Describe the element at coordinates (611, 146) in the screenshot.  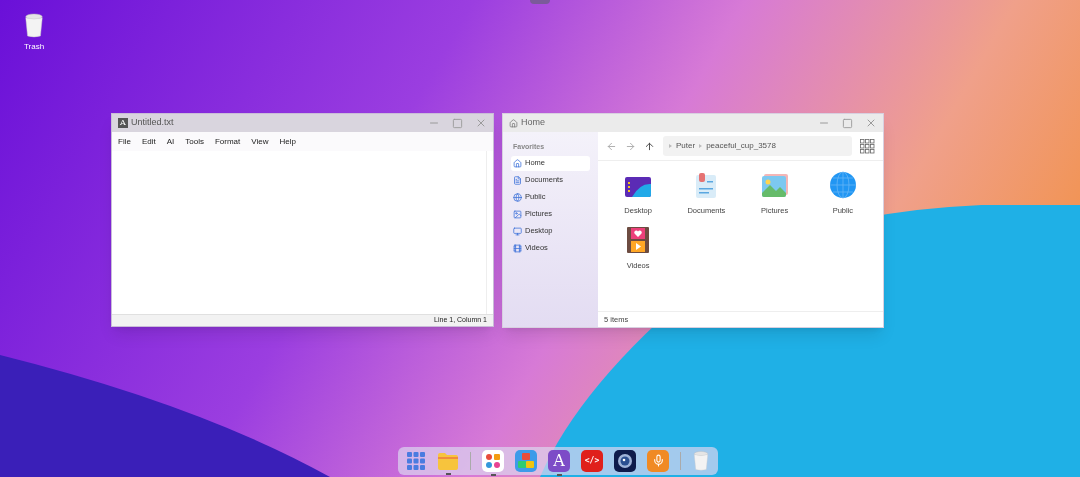
I see `back-icon` at that location.